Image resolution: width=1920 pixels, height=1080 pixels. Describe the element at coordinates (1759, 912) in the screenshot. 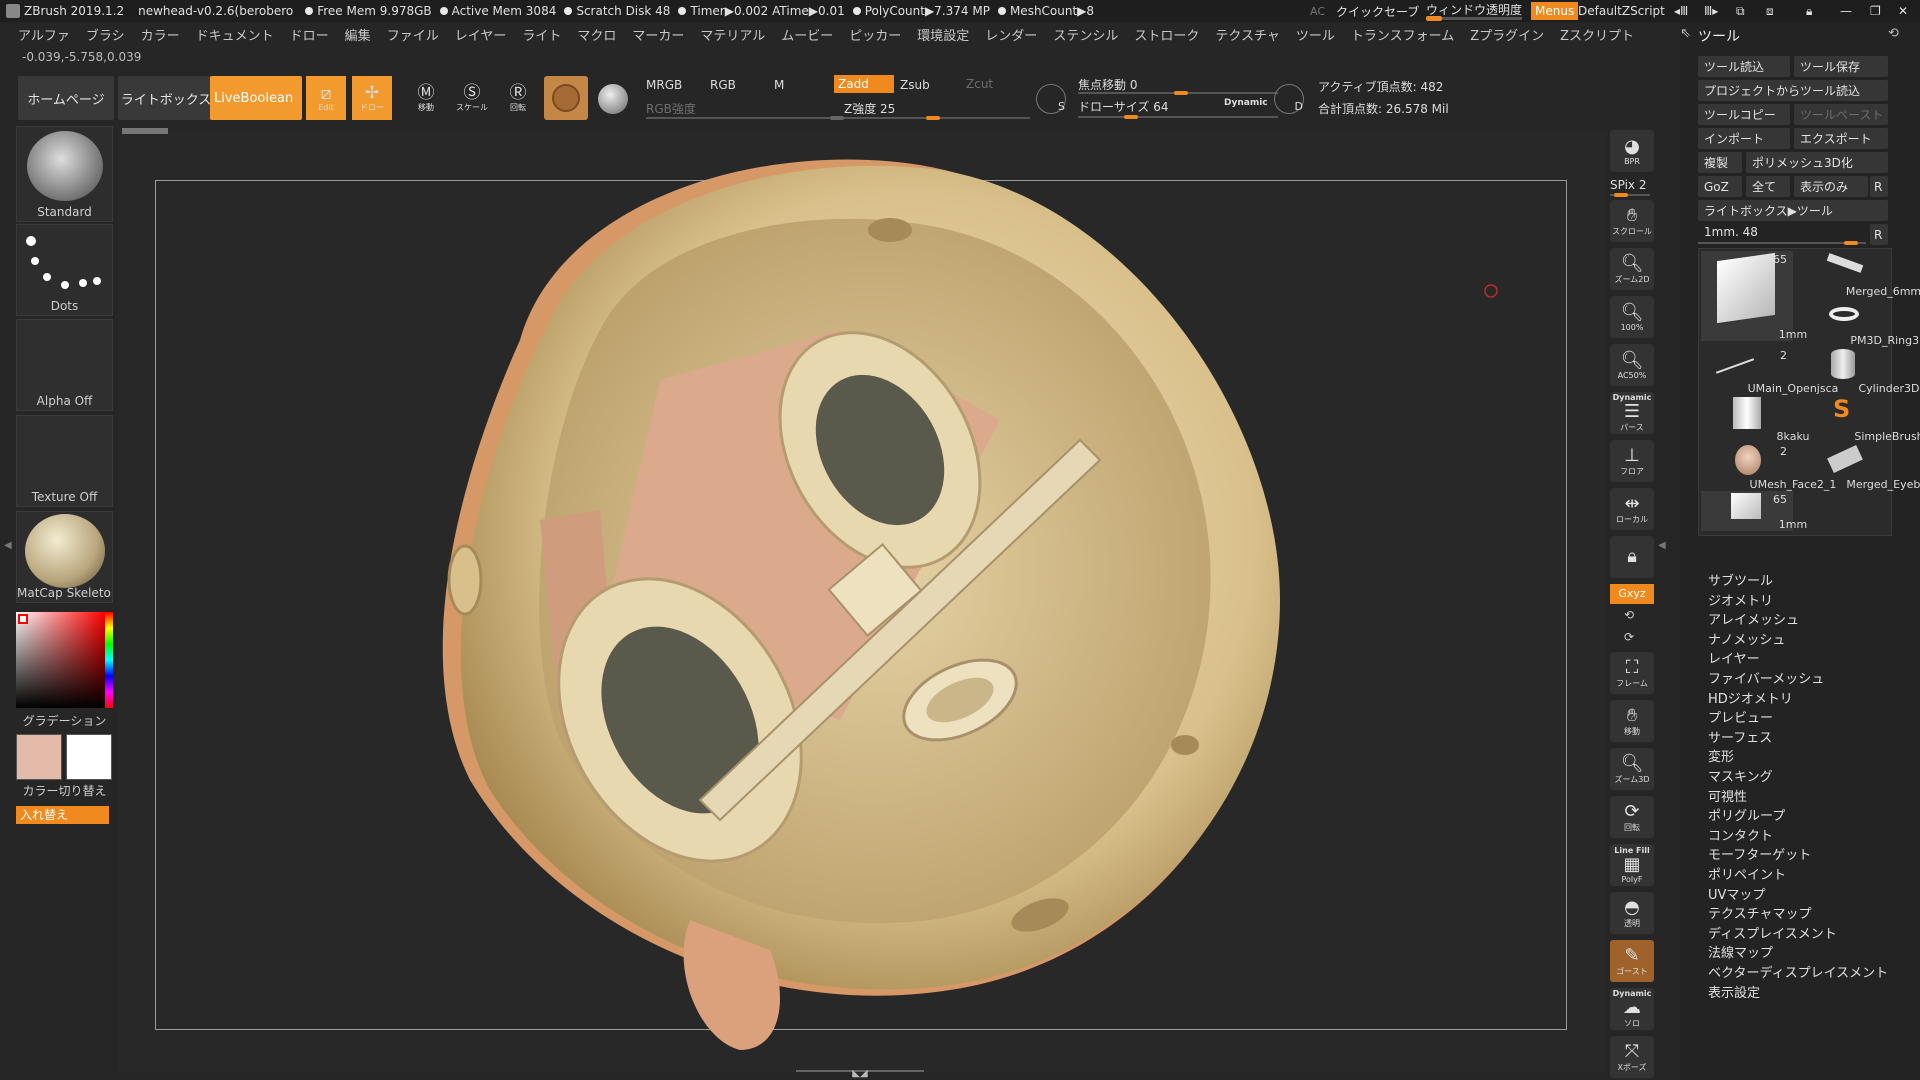

I see `subpalette-item: テクスチャマップ` at that location.